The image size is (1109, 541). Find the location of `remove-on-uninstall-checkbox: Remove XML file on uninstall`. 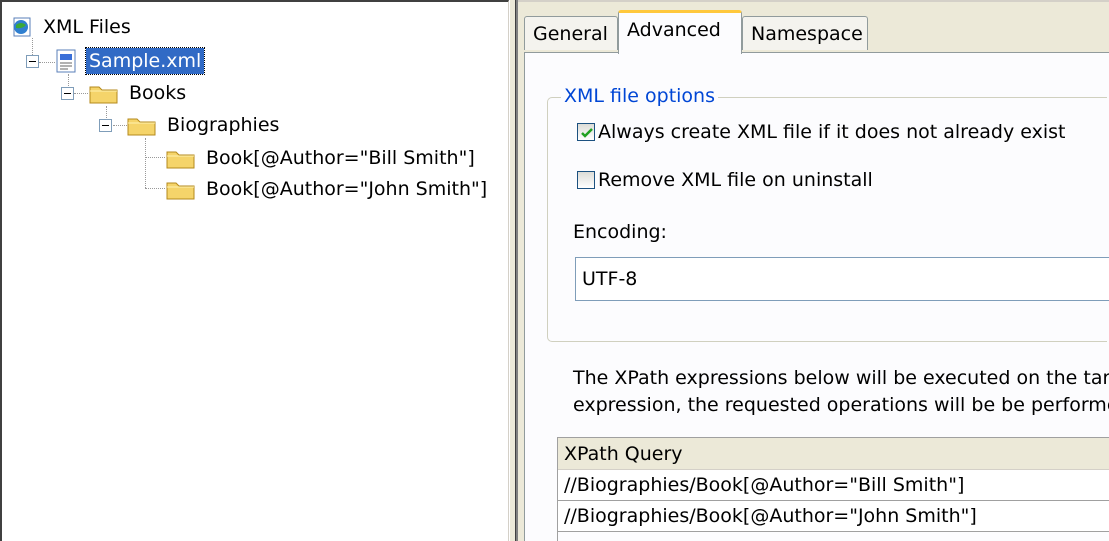

remove-on-uninstall-checkbox: Remove XML file on uninstall is located at coordinates (725, 180).